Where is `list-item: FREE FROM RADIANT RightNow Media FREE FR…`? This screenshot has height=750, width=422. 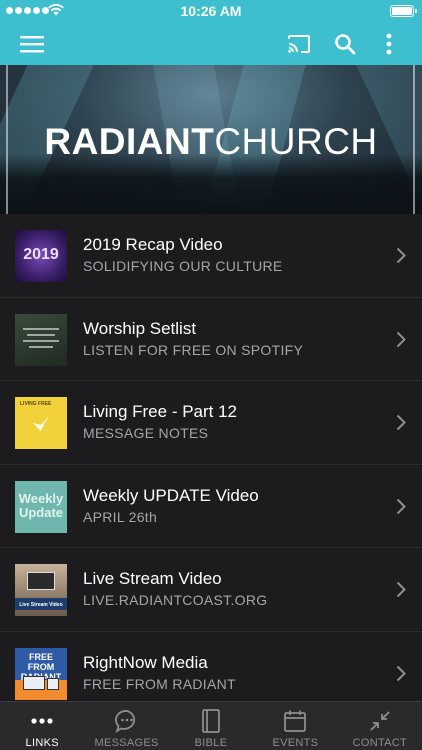 list-item: FREE FROM RADIANT RightNow Media FREE FR… is located at coordinates (211, 666).